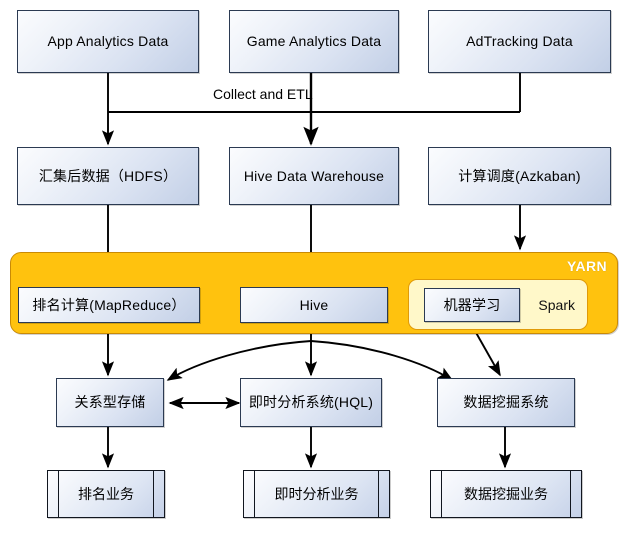  I want to click on node-label: 计算调度(Azkaban), so click(519, 175).